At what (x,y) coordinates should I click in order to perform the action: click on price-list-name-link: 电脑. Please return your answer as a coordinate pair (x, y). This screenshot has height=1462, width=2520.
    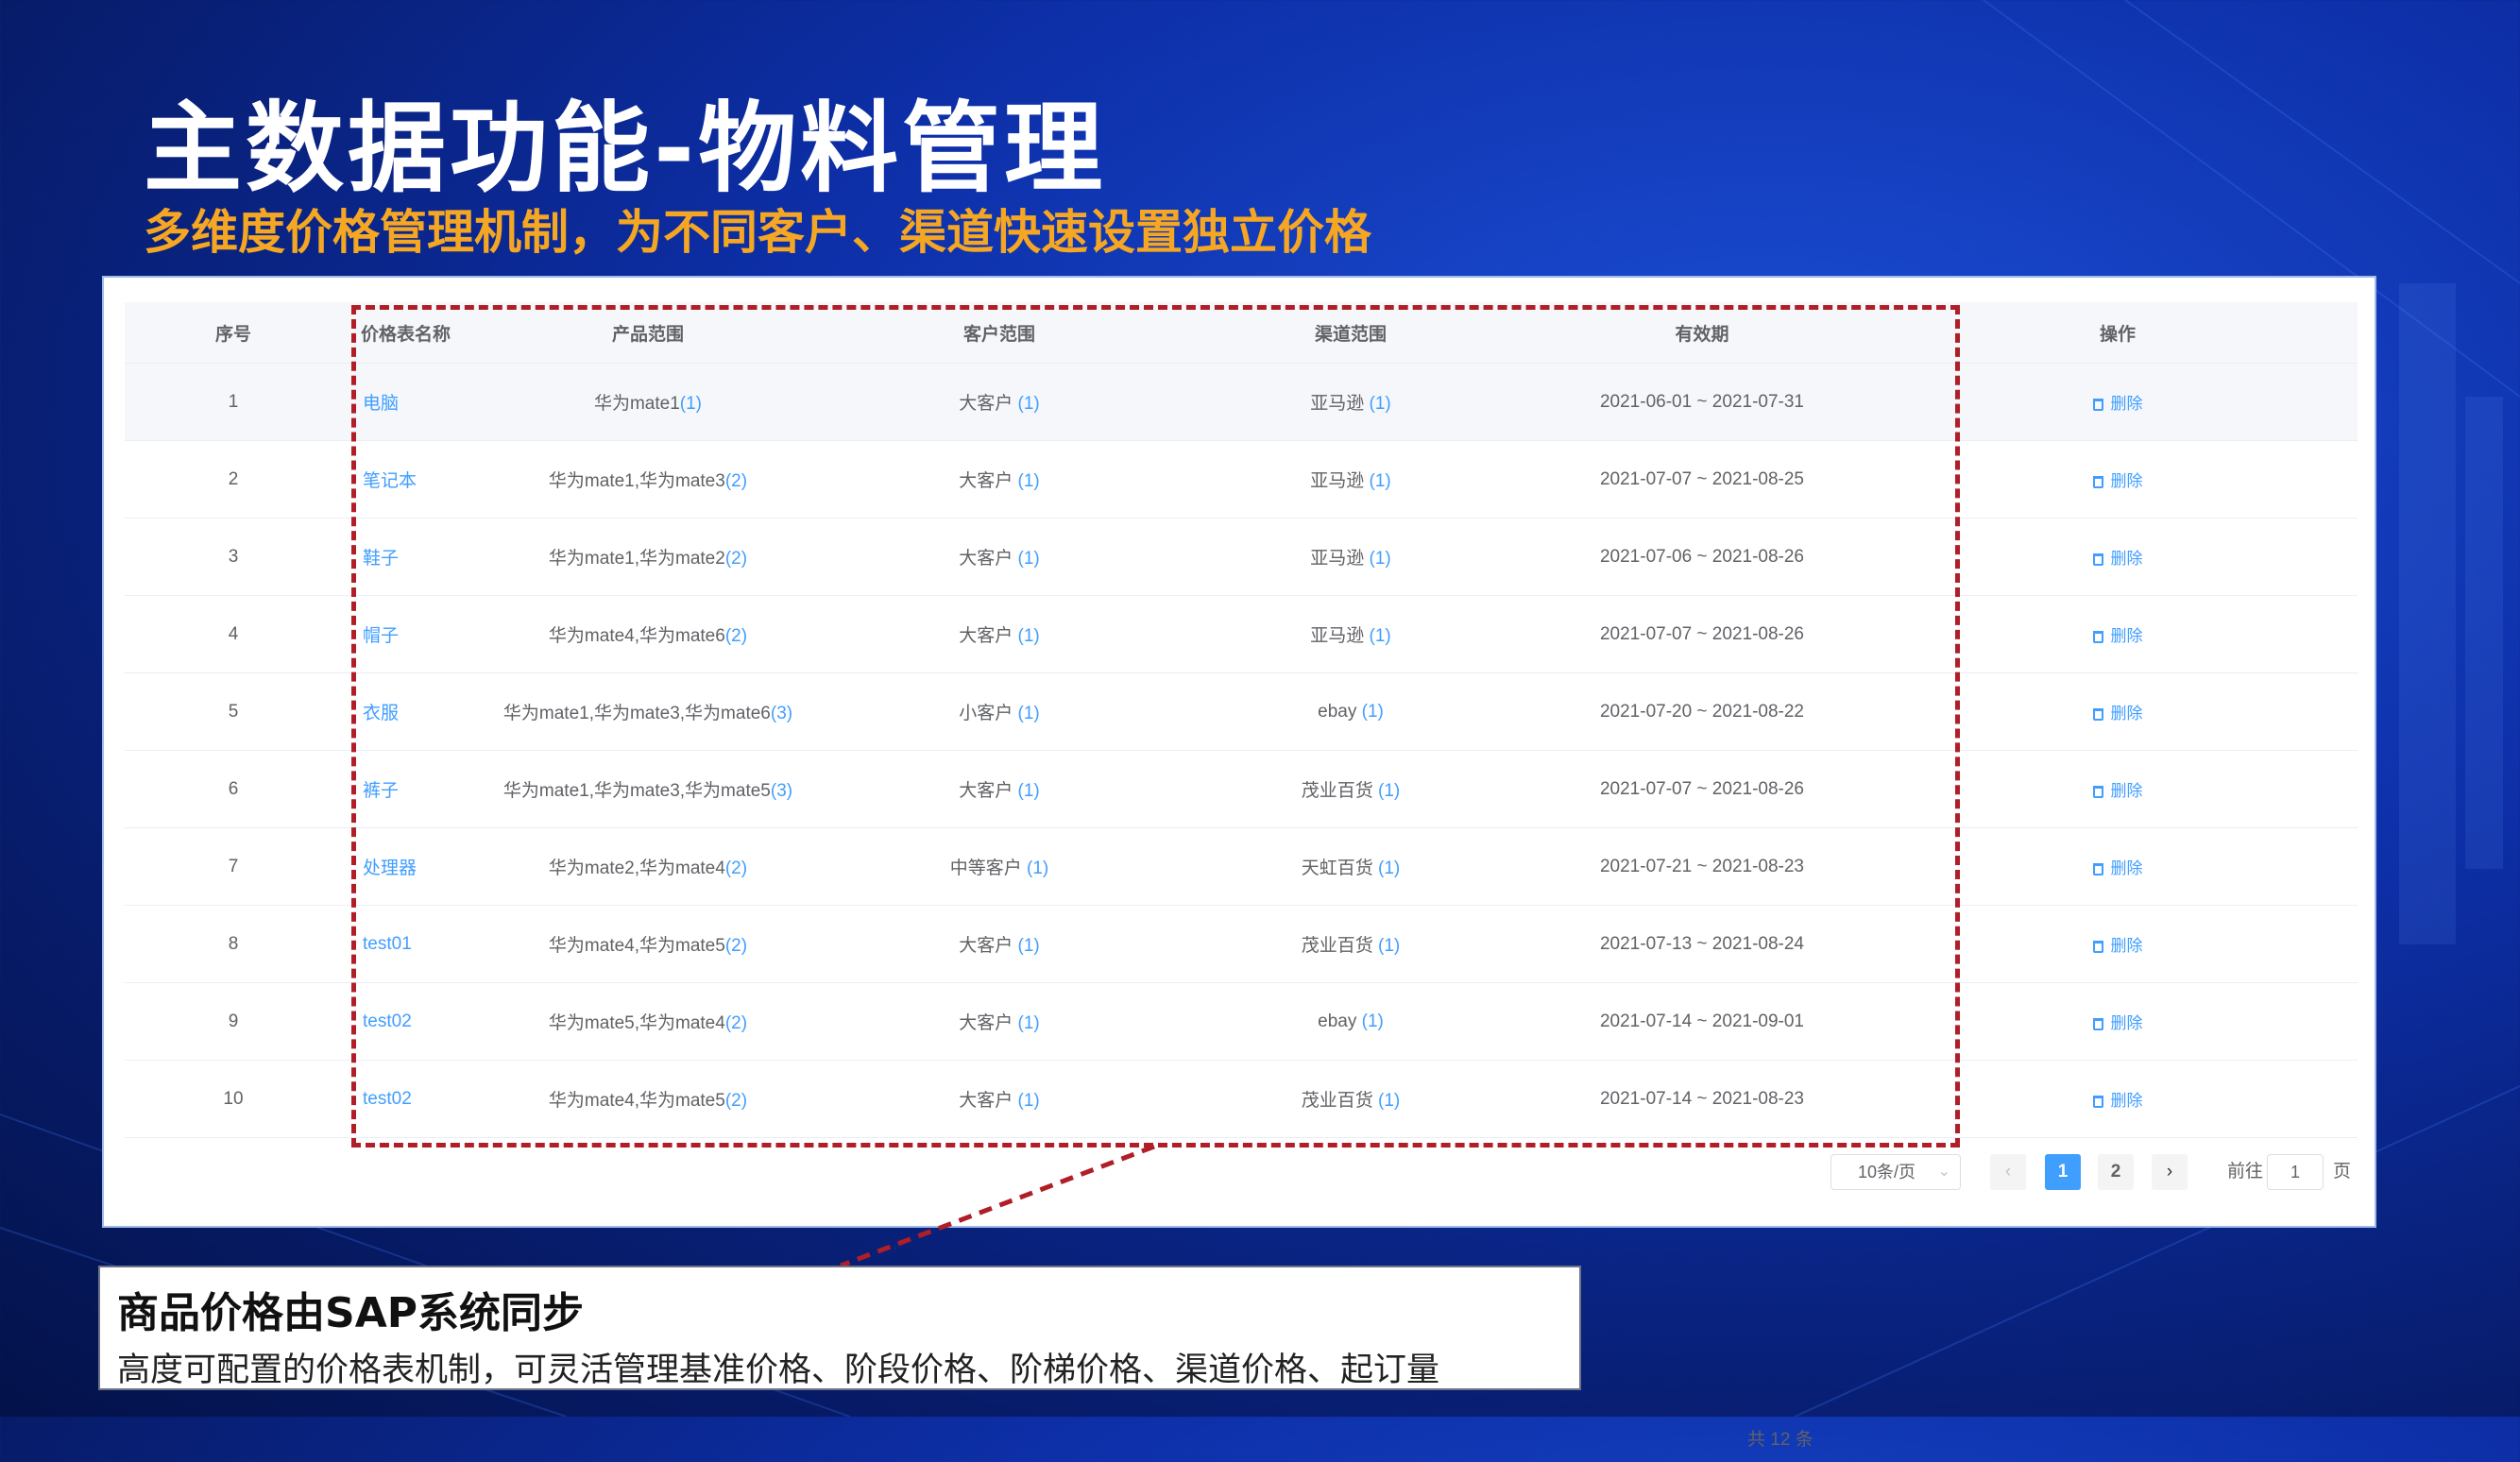
    Looking at the image, I should click on (381, 404).